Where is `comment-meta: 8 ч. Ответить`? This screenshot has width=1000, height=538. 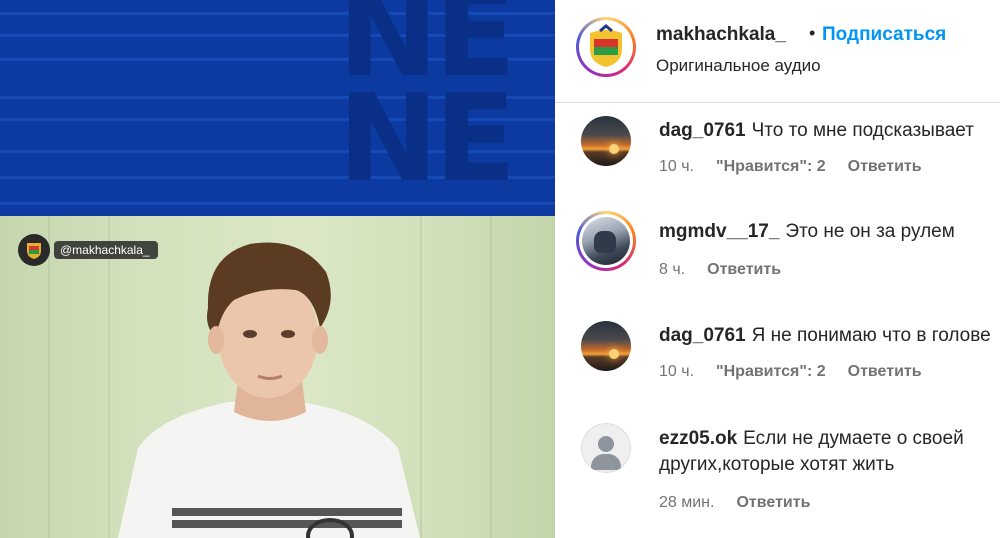
comment-meta: 8 ч. Ответить is located at coordinates (720, 270).